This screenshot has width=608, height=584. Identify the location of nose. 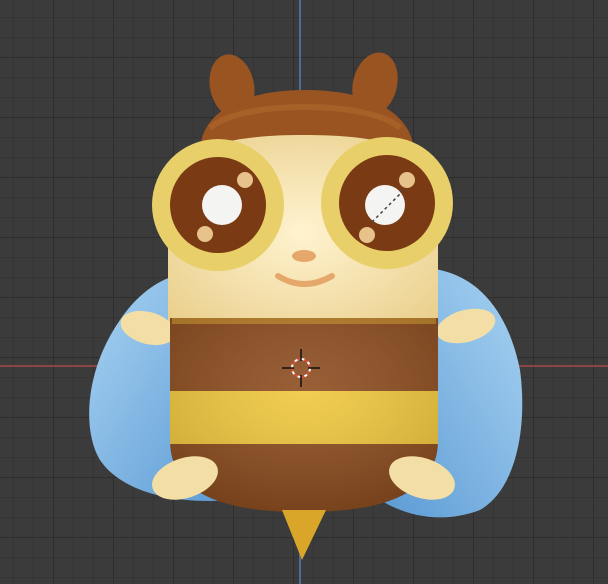
(304, 256).